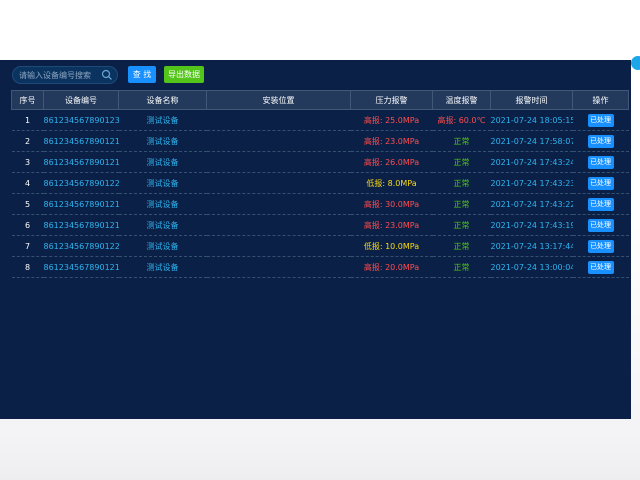  Describe the element at coordinates (635, 63) in the screenshot. I see `corner-indicator` at that location.